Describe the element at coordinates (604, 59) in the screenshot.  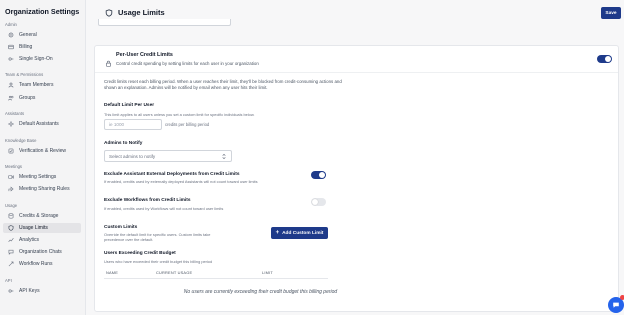
I see `per-user-limits-toggle` at that location.